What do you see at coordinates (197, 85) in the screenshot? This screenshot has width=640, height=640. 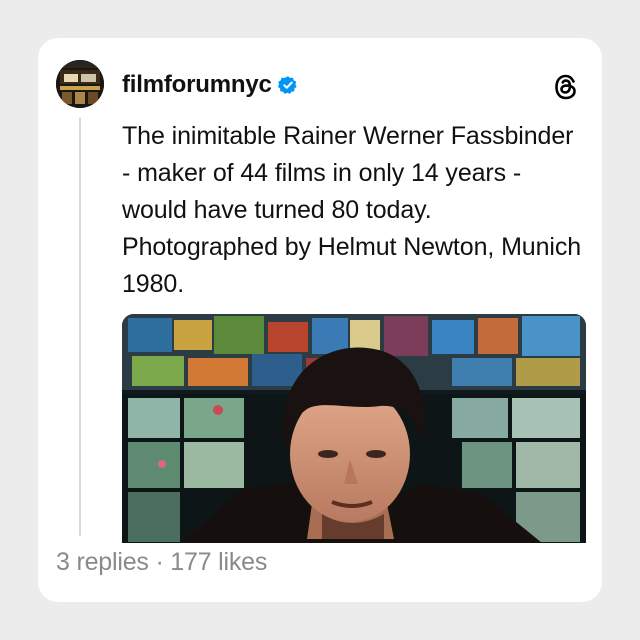 I see `username-label: filmforumnyc` at bounding box center [197, 85].